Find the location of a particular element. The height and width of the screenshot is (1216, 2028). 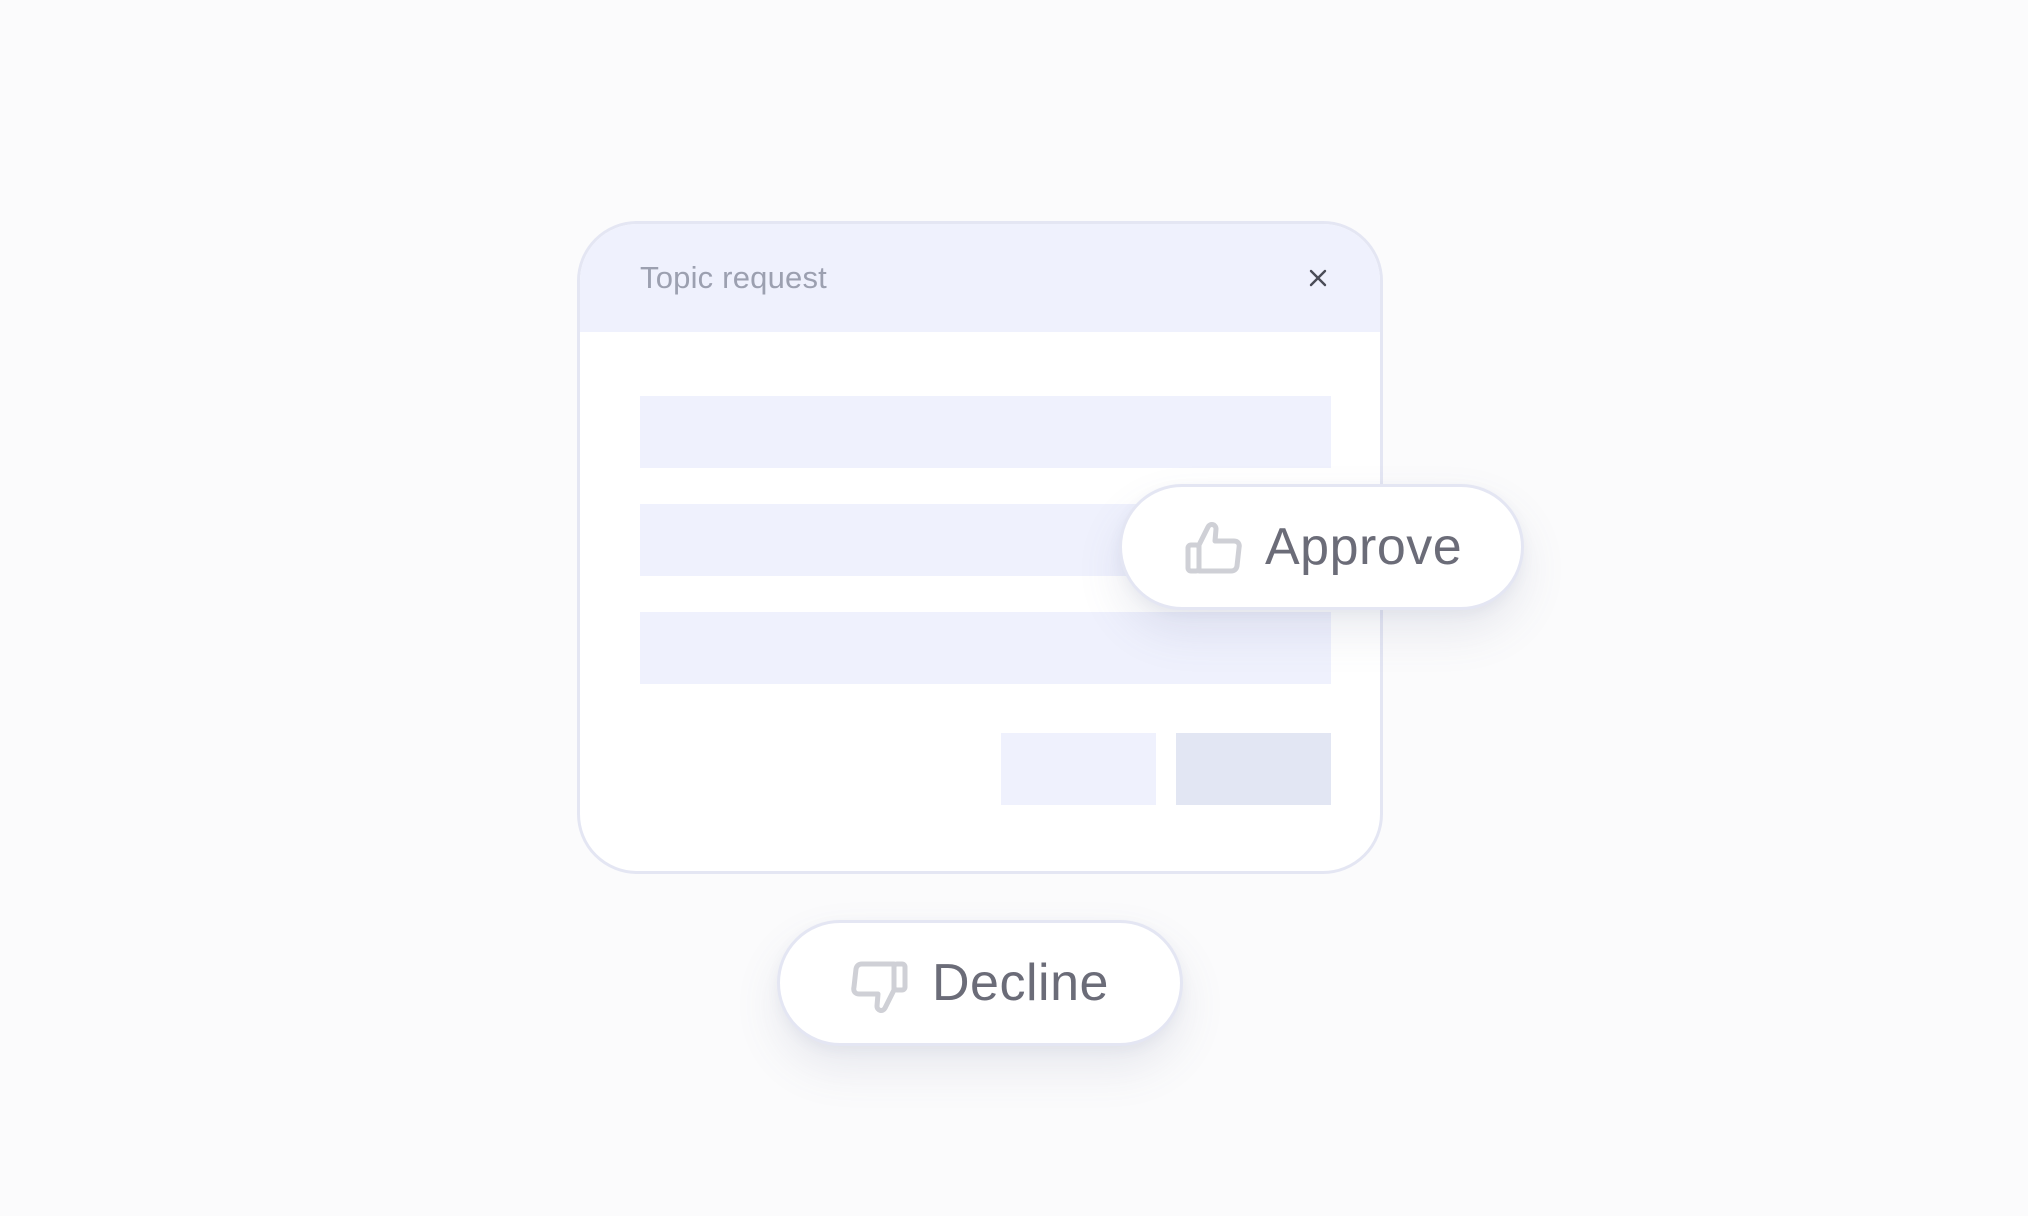

close-button is located at coordinates (1318, 278).